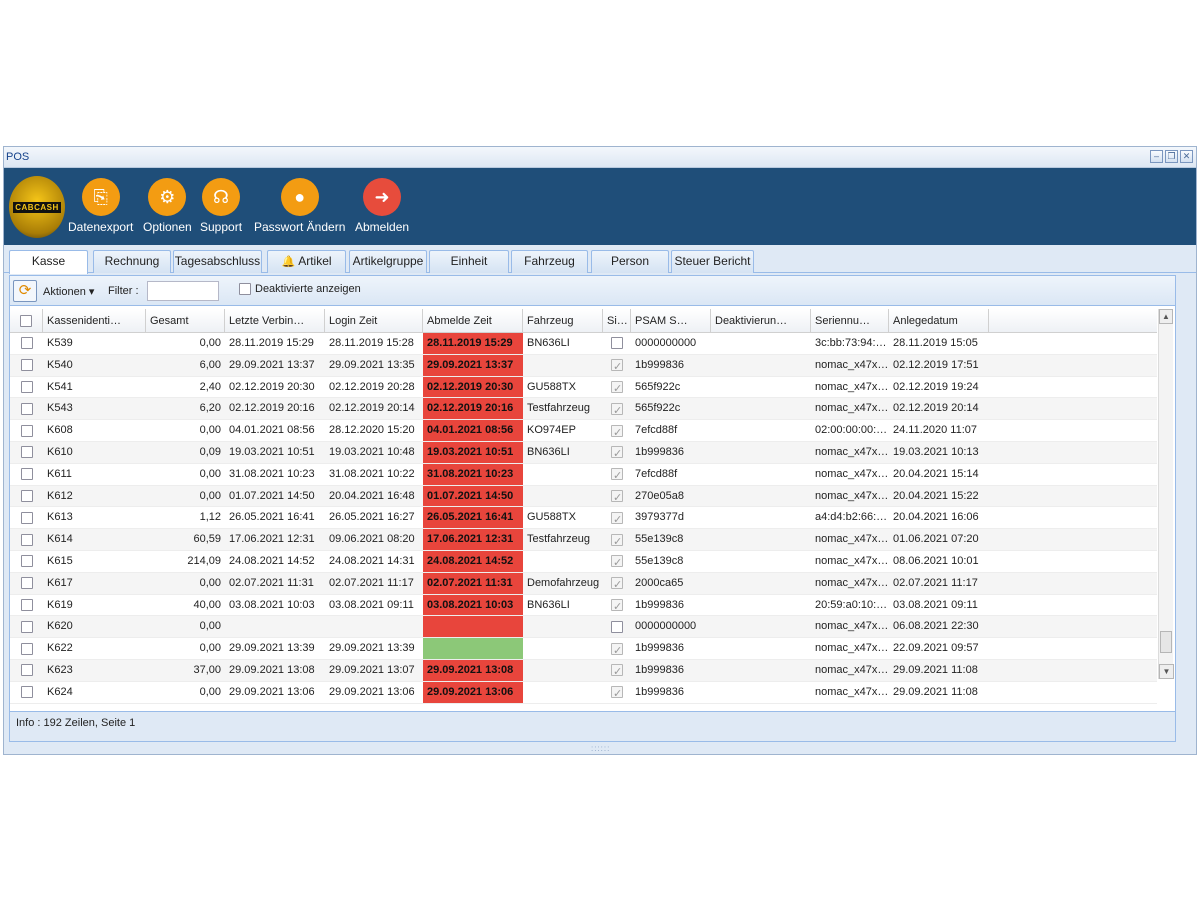  Describe the element at coordinates (1156, 156) in the screenshot. I see `minimize-button: –` at that location.